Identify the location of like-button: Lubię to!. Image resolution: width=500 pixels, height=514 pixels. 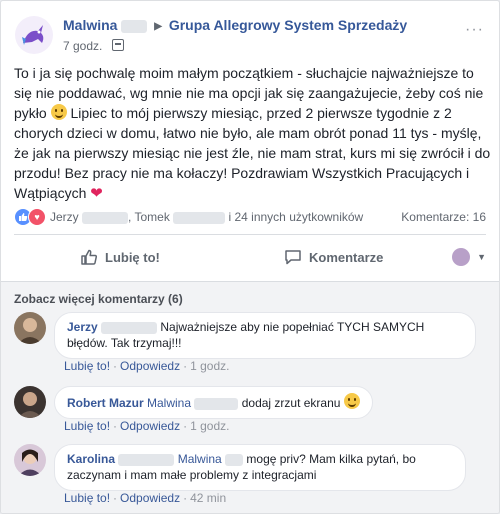
(120, 257).